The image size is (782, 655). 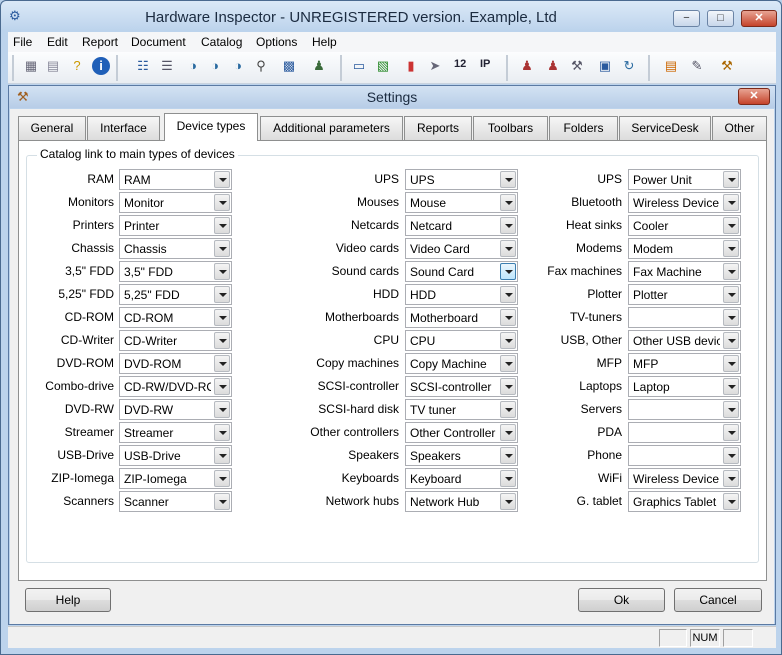 I want to click on tab-general: General, so click(x=52, y=128).